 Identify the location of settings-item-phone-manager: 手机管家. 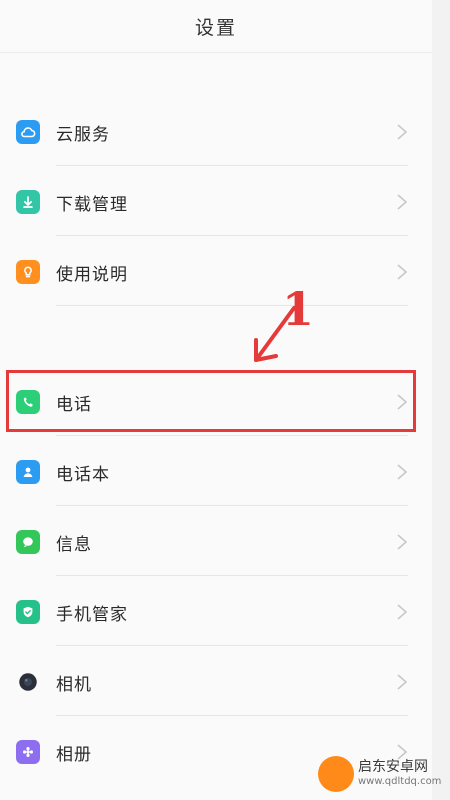
(216, 612).